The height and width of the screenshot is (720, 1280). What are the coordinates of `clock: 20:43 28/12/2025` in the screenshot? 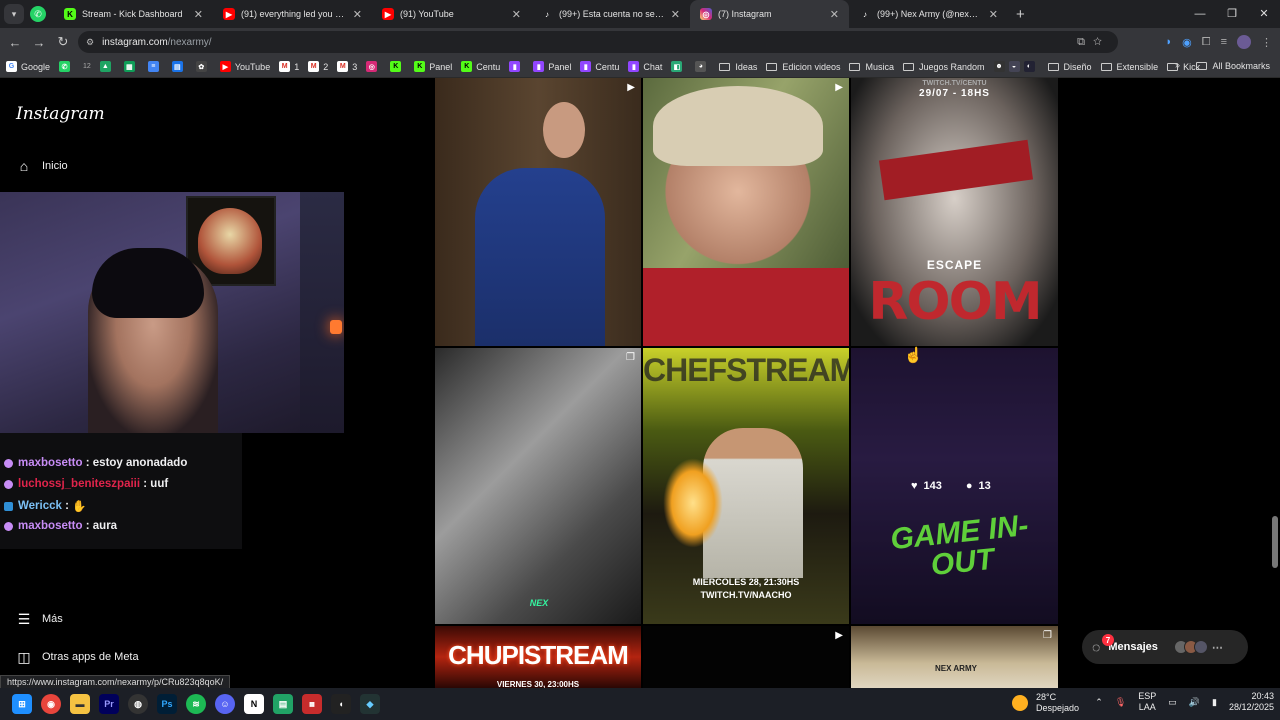 It's located at (1251, 702).